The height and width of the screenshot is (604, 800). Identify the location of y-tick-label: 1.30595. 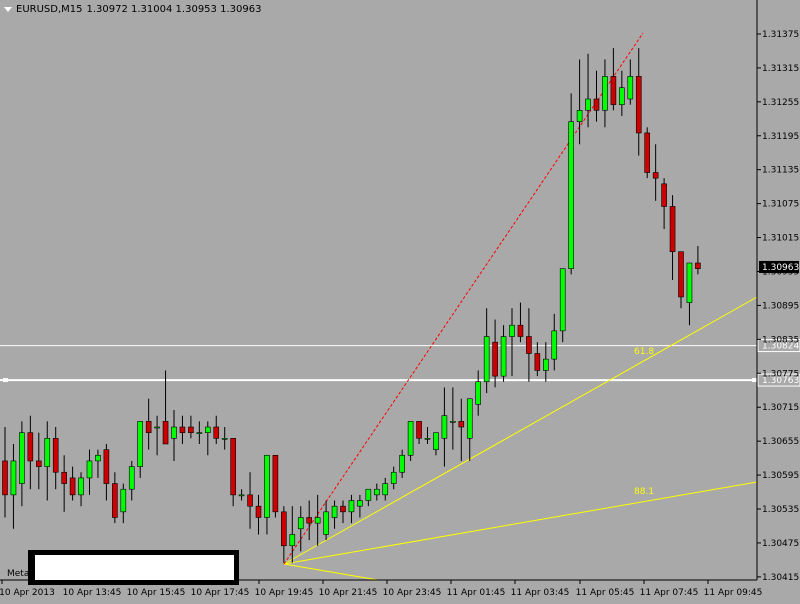
(780, 476).